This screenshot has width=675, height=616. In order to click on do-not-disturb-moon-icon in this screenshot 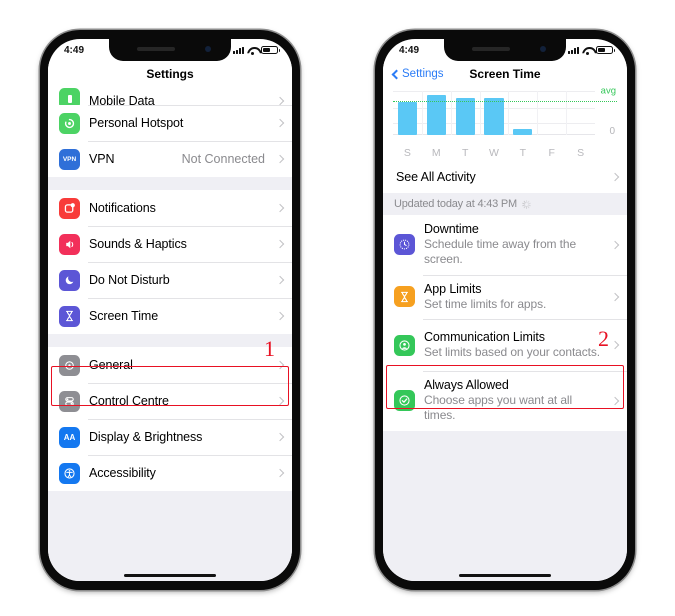, I will do `click(69, 280)`.